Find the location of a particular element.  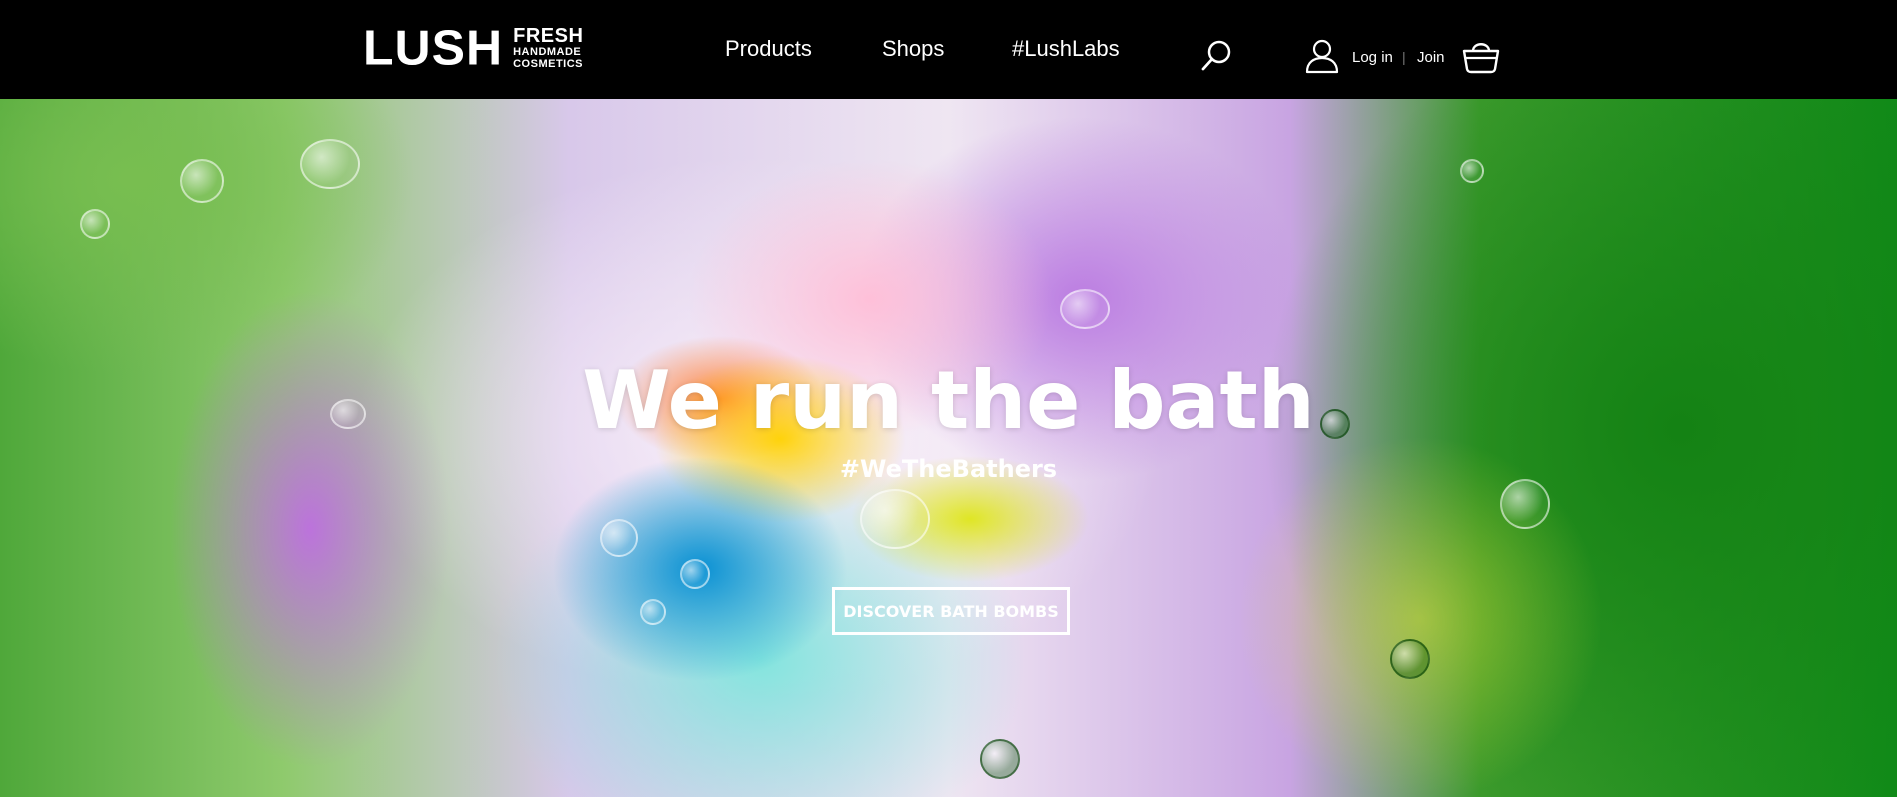

hero-title: We run the bath is located at coordinates (948, 400).